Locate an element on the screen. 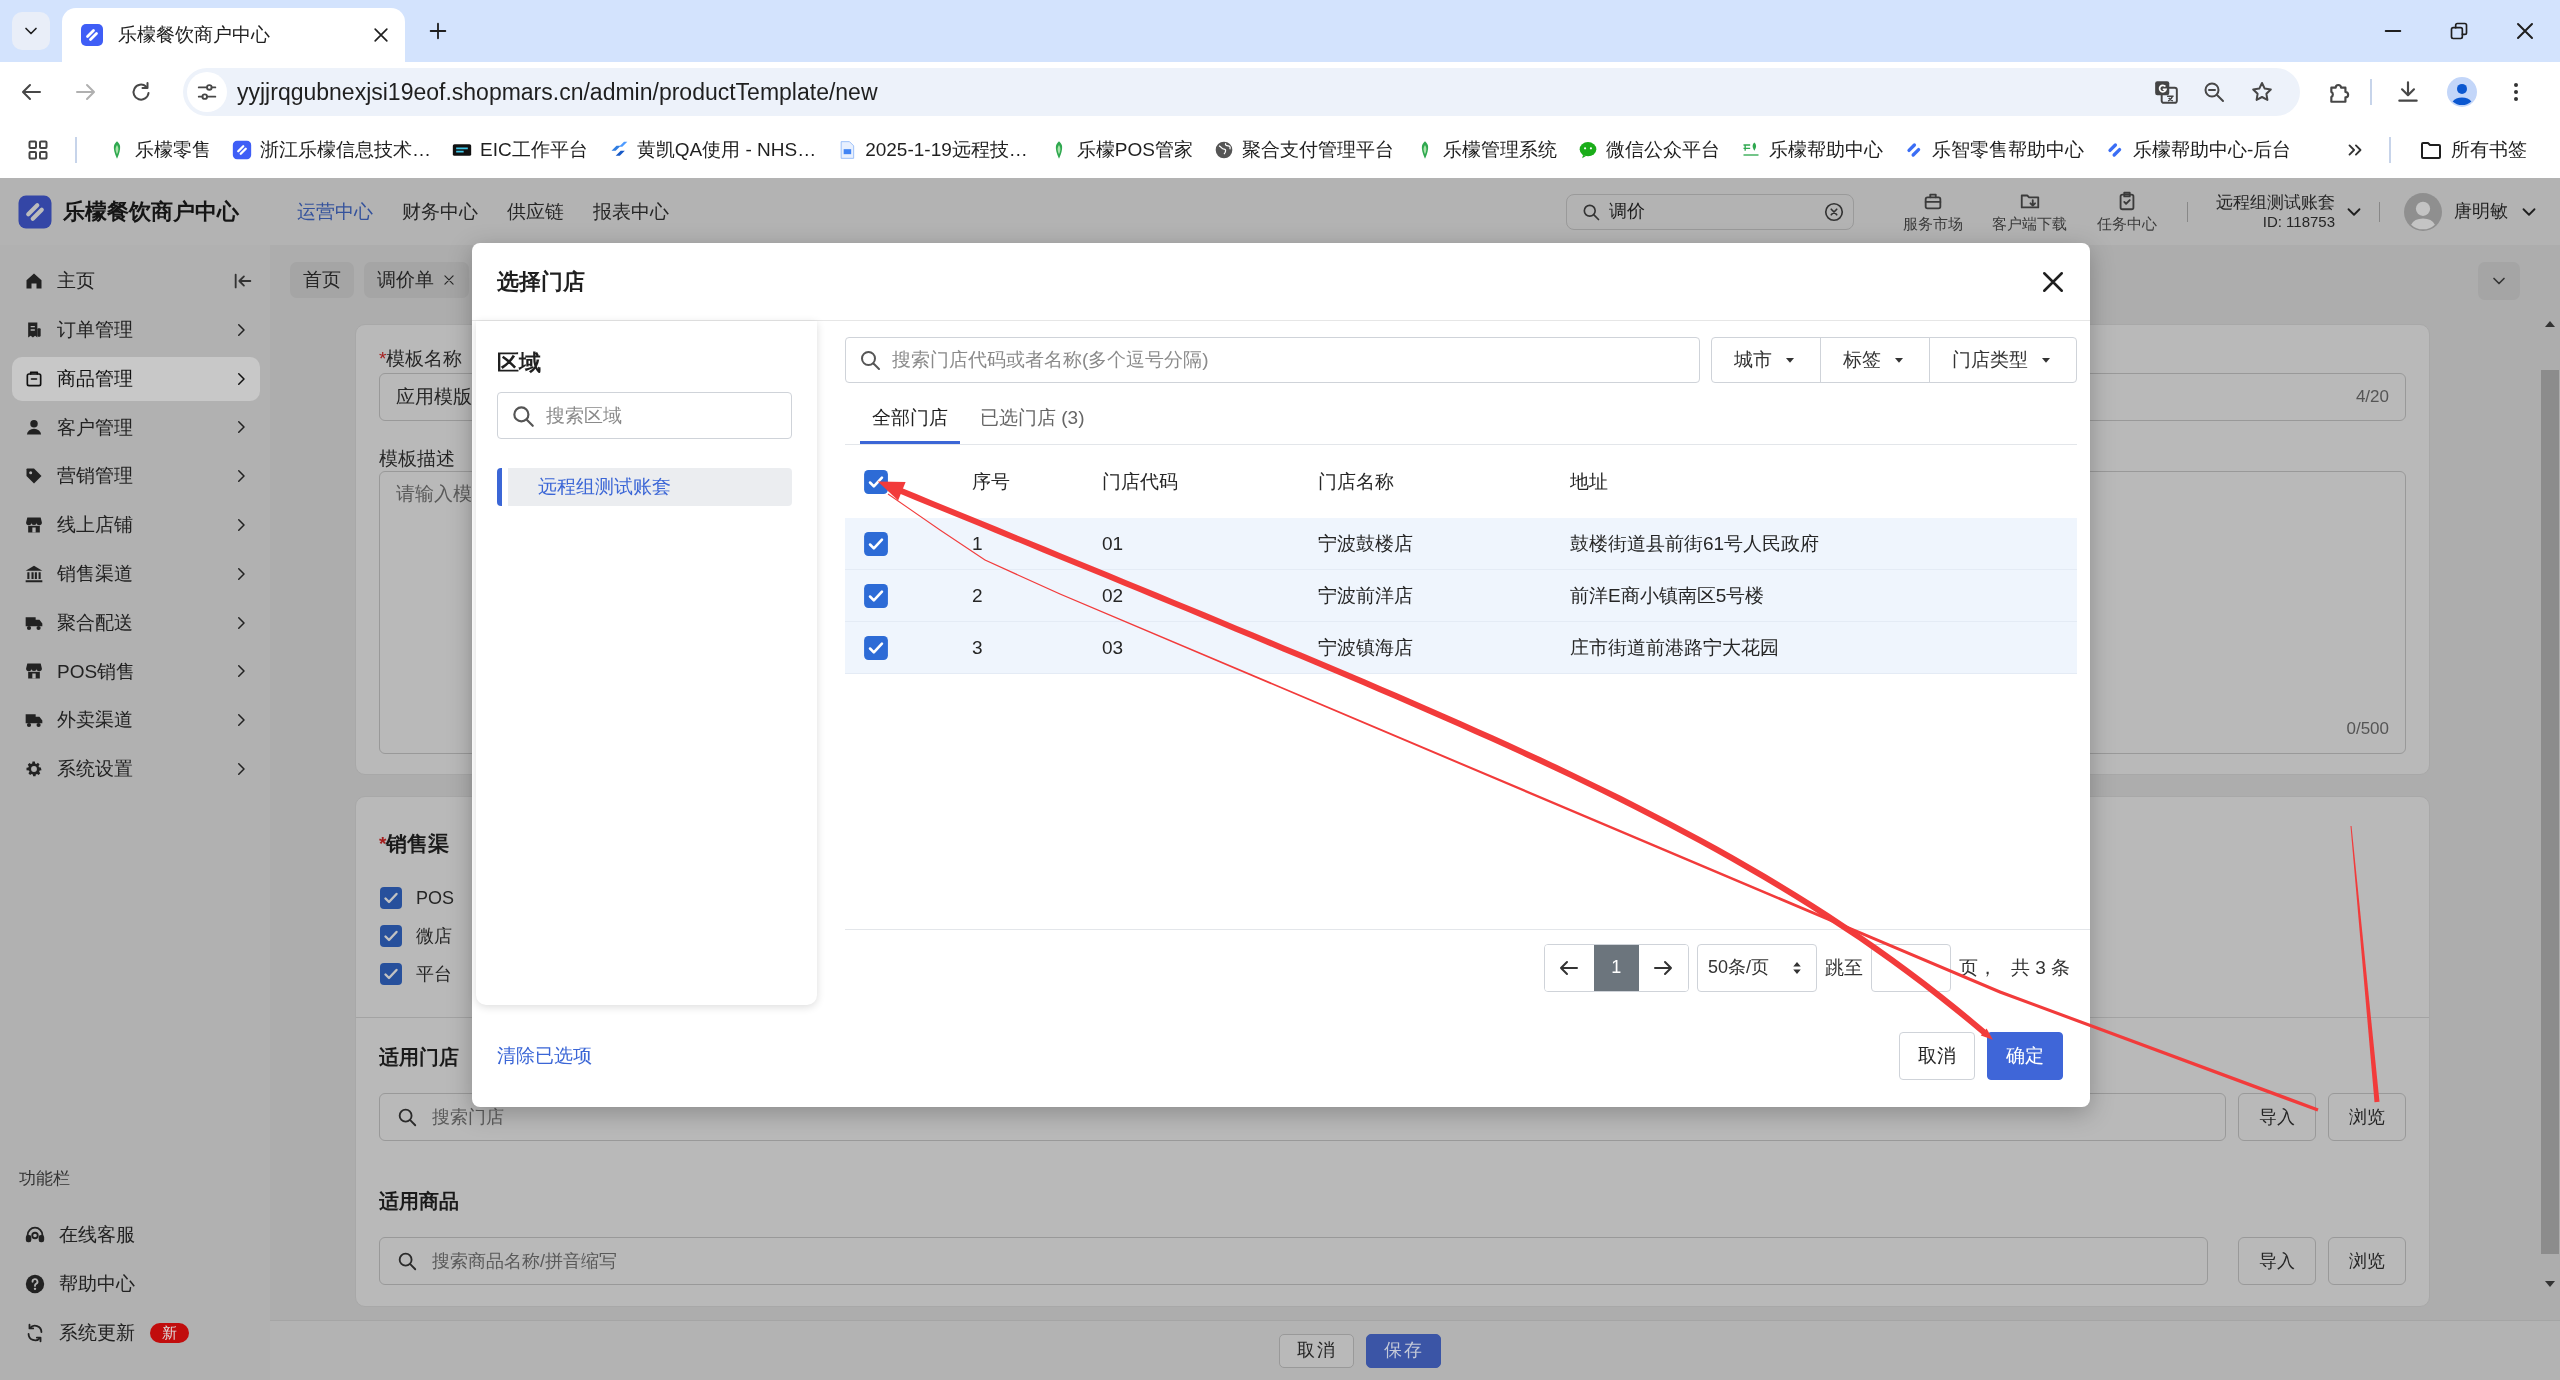 This screenshot has height=1380, width=2560. table-row: 2 02 宁波前洋店 前洋E商小镇南区5号楼 is located at coordinates (1461, 596).